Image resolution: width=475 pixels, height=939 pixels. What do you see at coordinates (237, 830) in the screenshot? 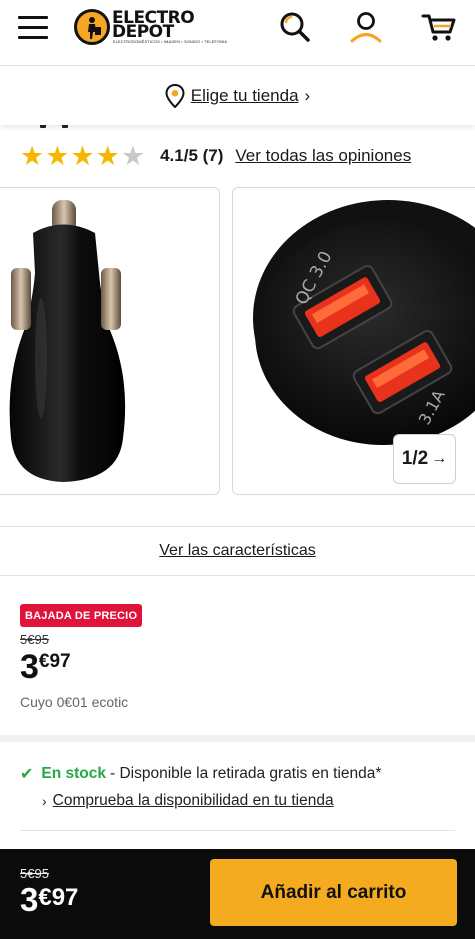
I see `divider` at bounding box center [237, 830].